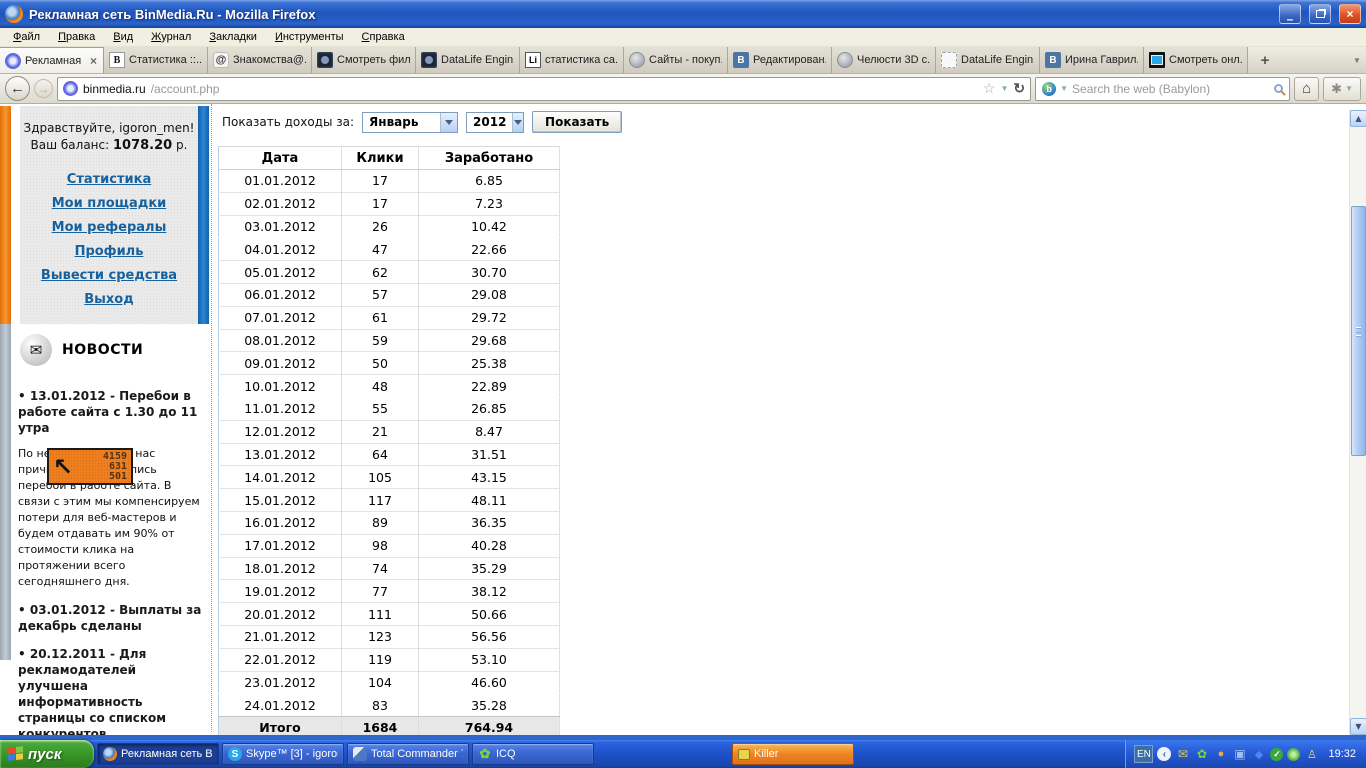 The width and height of the screenshot is (1366, 768). I want to click on bookmark-star-icon: ☆, so click(989, 88).